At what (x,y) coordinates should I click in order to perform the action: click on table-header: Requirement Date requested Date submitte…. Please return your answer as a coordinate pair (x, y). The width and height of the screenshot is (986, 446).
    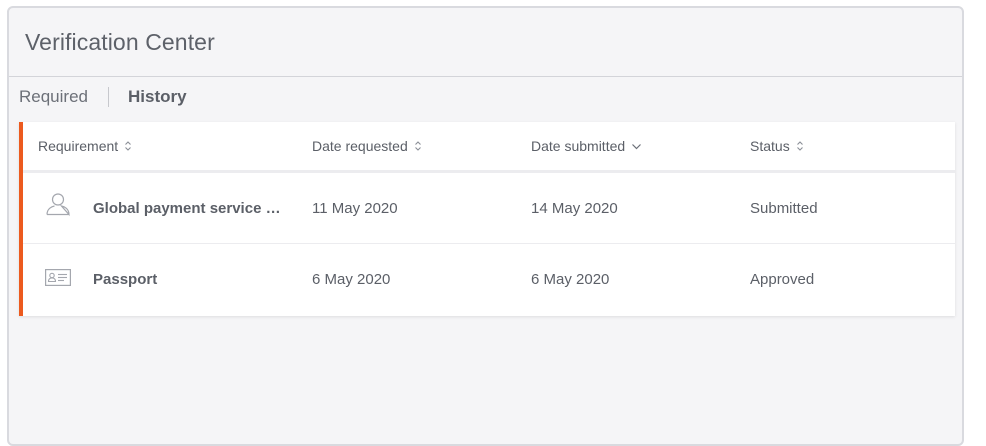
    Looking at the image, I should click on (489, 147).